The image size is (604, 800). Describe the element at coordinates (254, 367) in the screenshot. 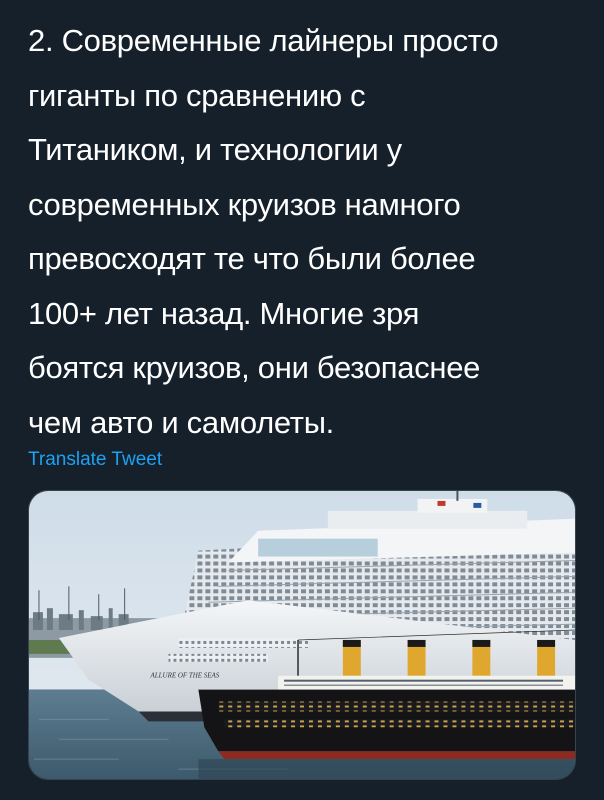

I see `tweet-text-line: боятся круизов, они безопаснее` at that location.